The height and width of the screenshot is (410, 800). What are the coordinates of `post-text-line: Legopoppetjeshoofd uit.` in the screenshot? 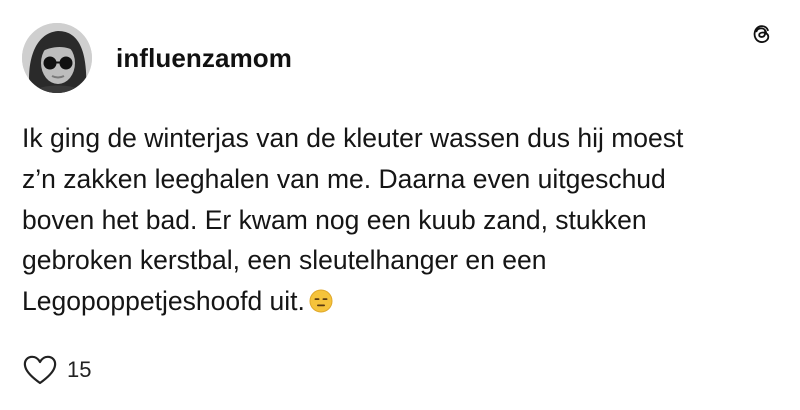 It's located at (163, 301).